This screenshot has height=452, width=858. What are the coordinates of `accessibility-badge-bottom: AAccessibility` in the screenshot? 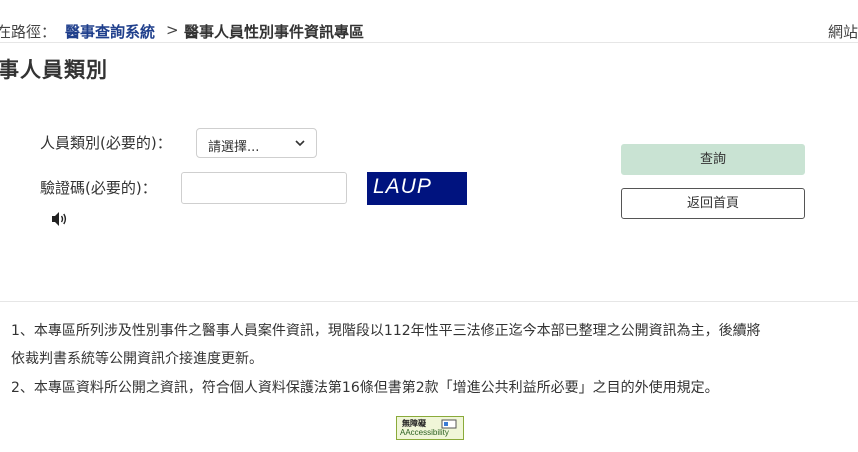 It's located at (424, 432).